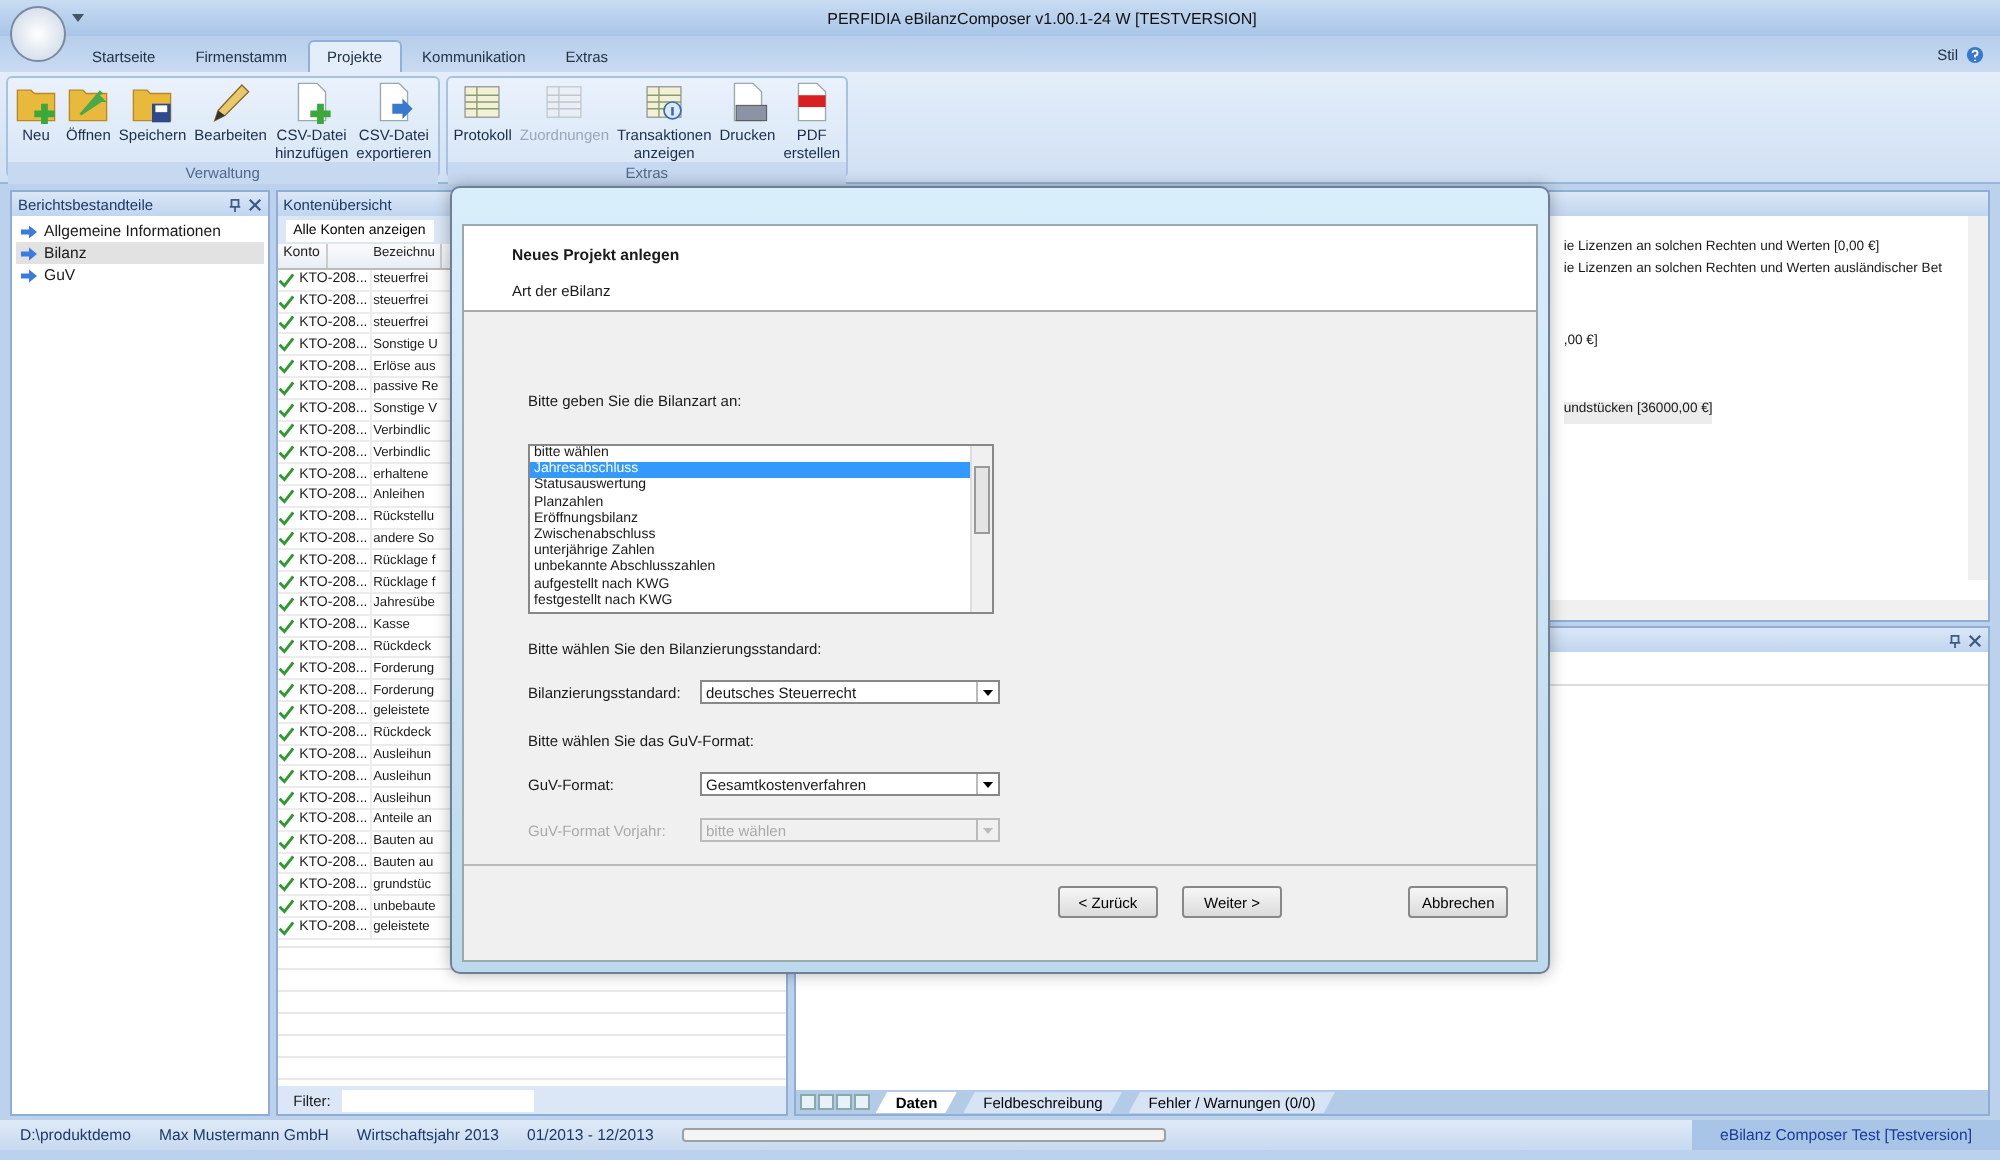  What do you see at coordinates (664, 102) in the screenshot?
I see `table-info-icon` at bounding box center [664, 102].